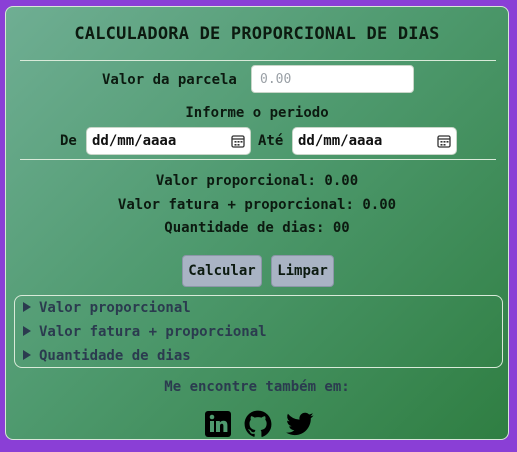 The image size is (517, 452). I want to click on divider-top, so click(258, 60).